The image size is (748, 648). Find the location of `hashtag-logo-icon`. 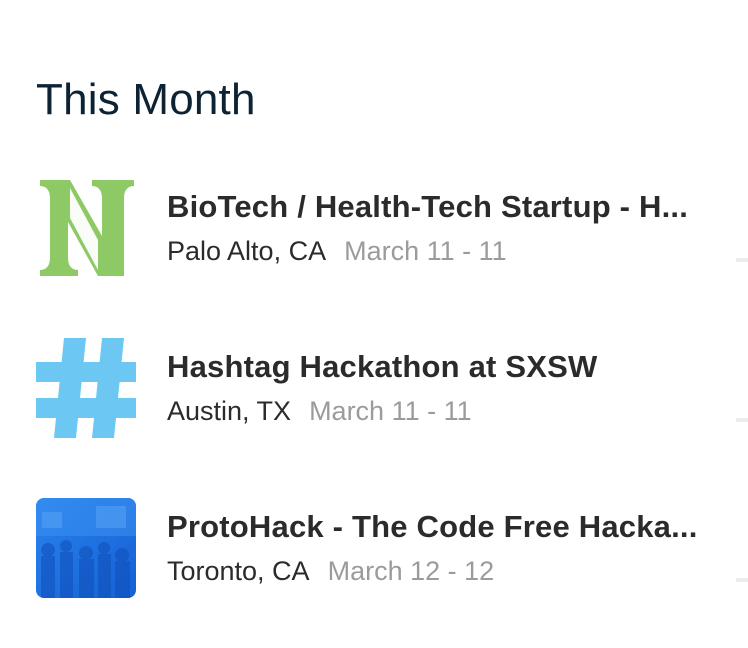

hashtag-logo-icon is located at coordinates (86, 388).